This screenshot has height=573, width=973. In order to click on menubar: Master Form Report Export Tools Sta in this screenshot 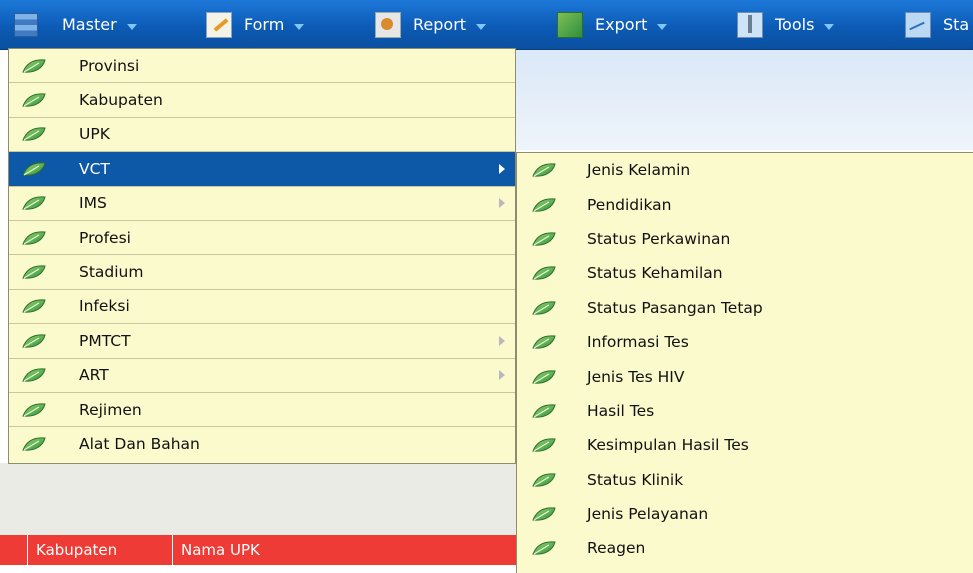, I will do `click(486, 25)`.